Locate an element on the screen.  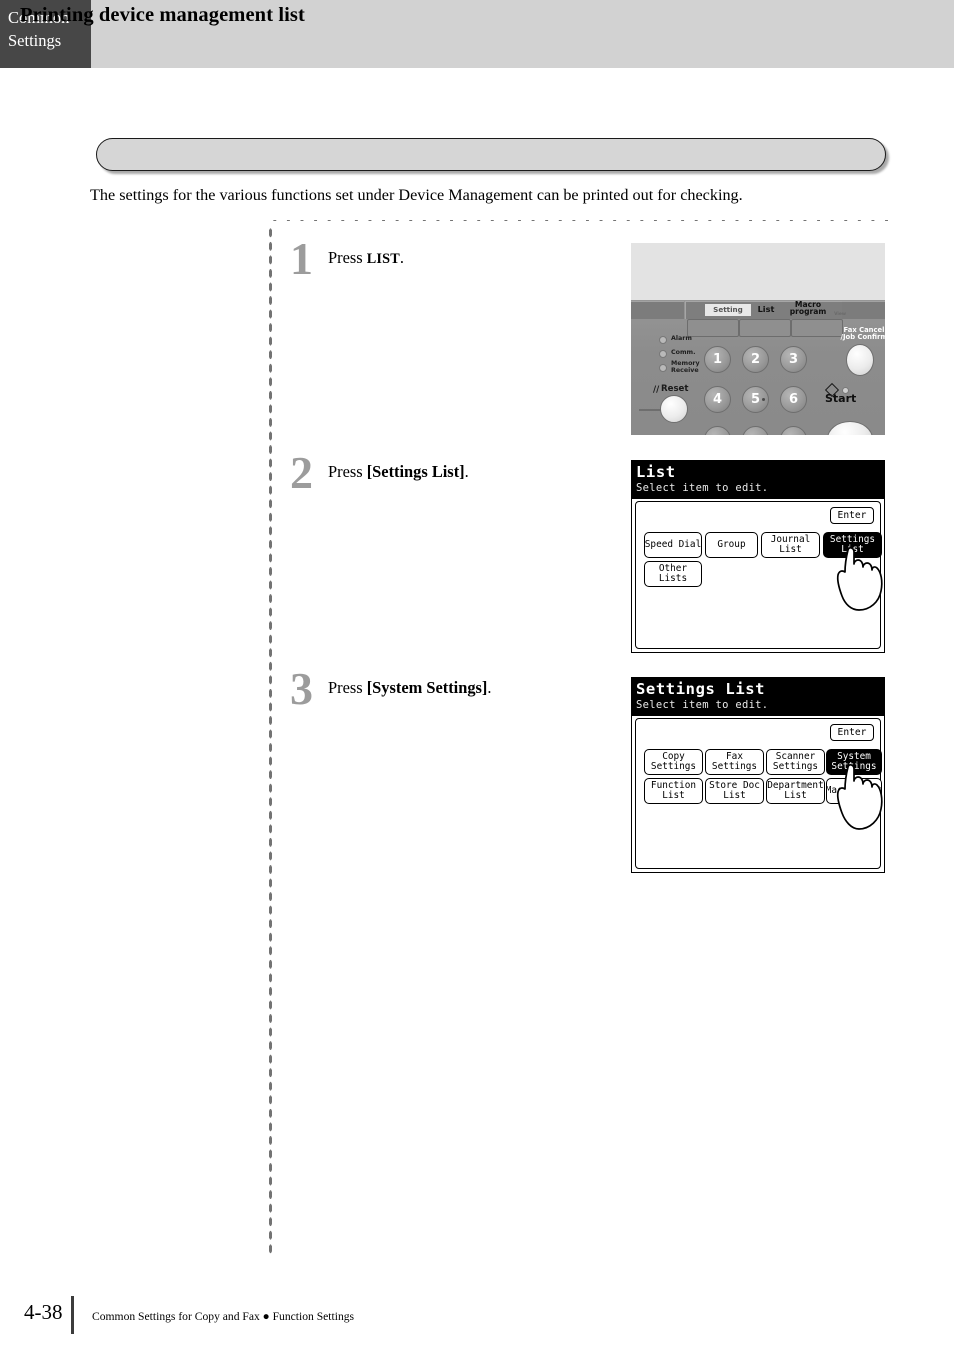
numkey-4: 4 is located at coordinates (717, 399).